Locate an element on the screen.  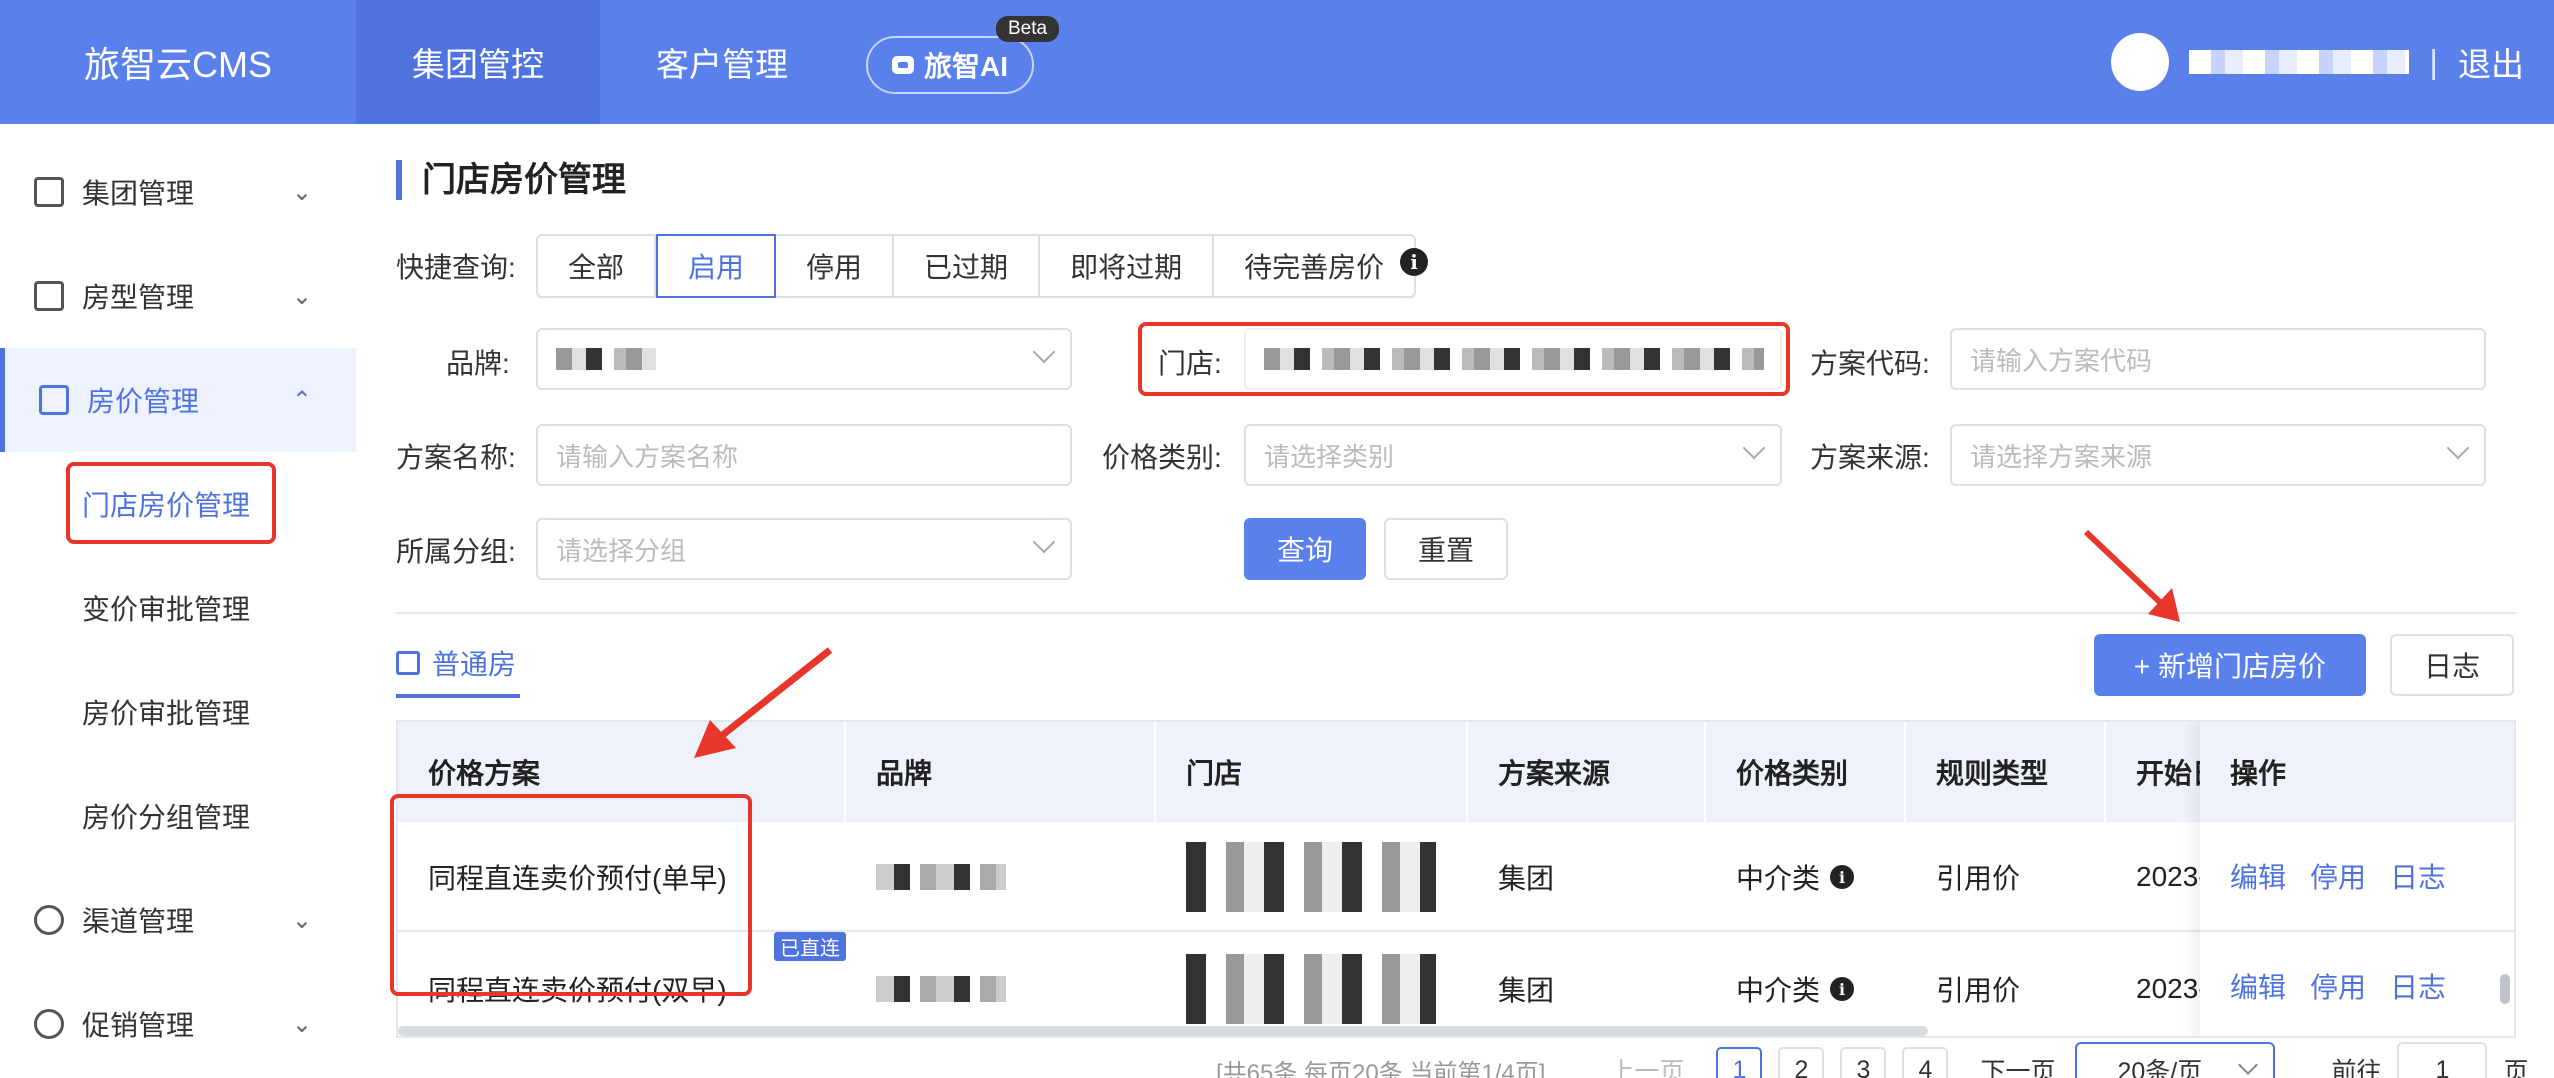
group-select: 请选择分组 is located at coordinates (804, 549).